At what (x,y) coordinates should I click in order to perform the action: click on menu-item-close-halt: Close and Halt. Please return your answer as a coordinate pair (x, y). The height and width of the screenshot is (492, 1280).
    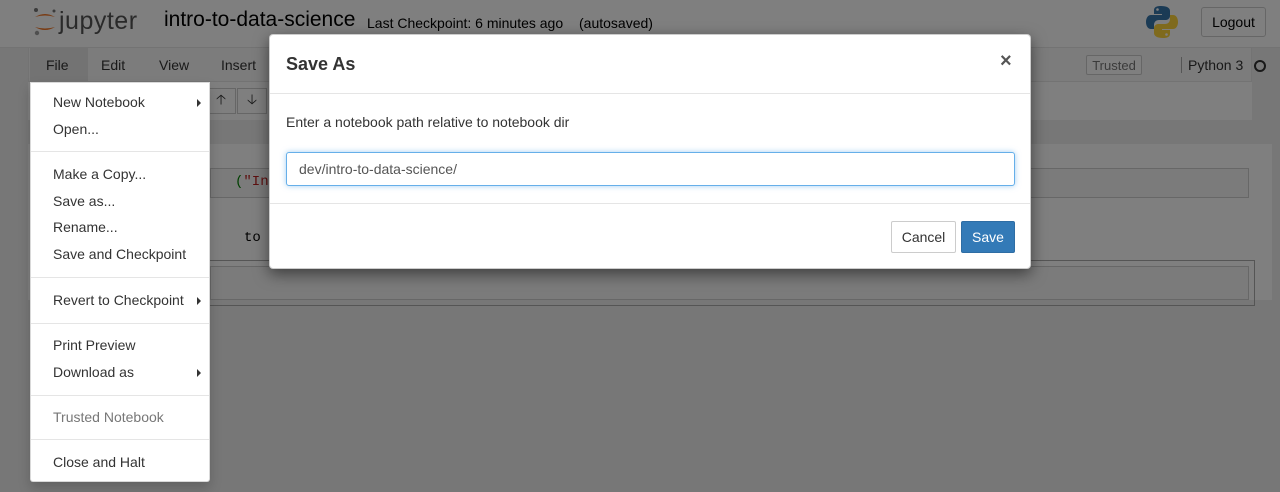
    Looking at the image, I should click on (99, 462).